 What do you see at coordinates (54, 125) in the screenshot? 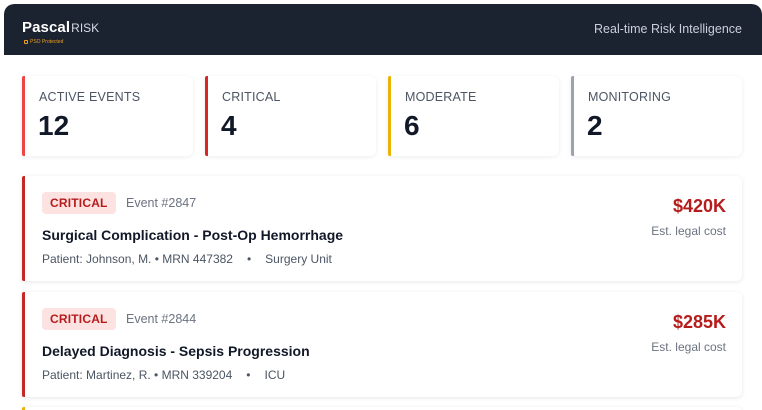
I see `stat-value: 12` at bounding box center [54, 125].